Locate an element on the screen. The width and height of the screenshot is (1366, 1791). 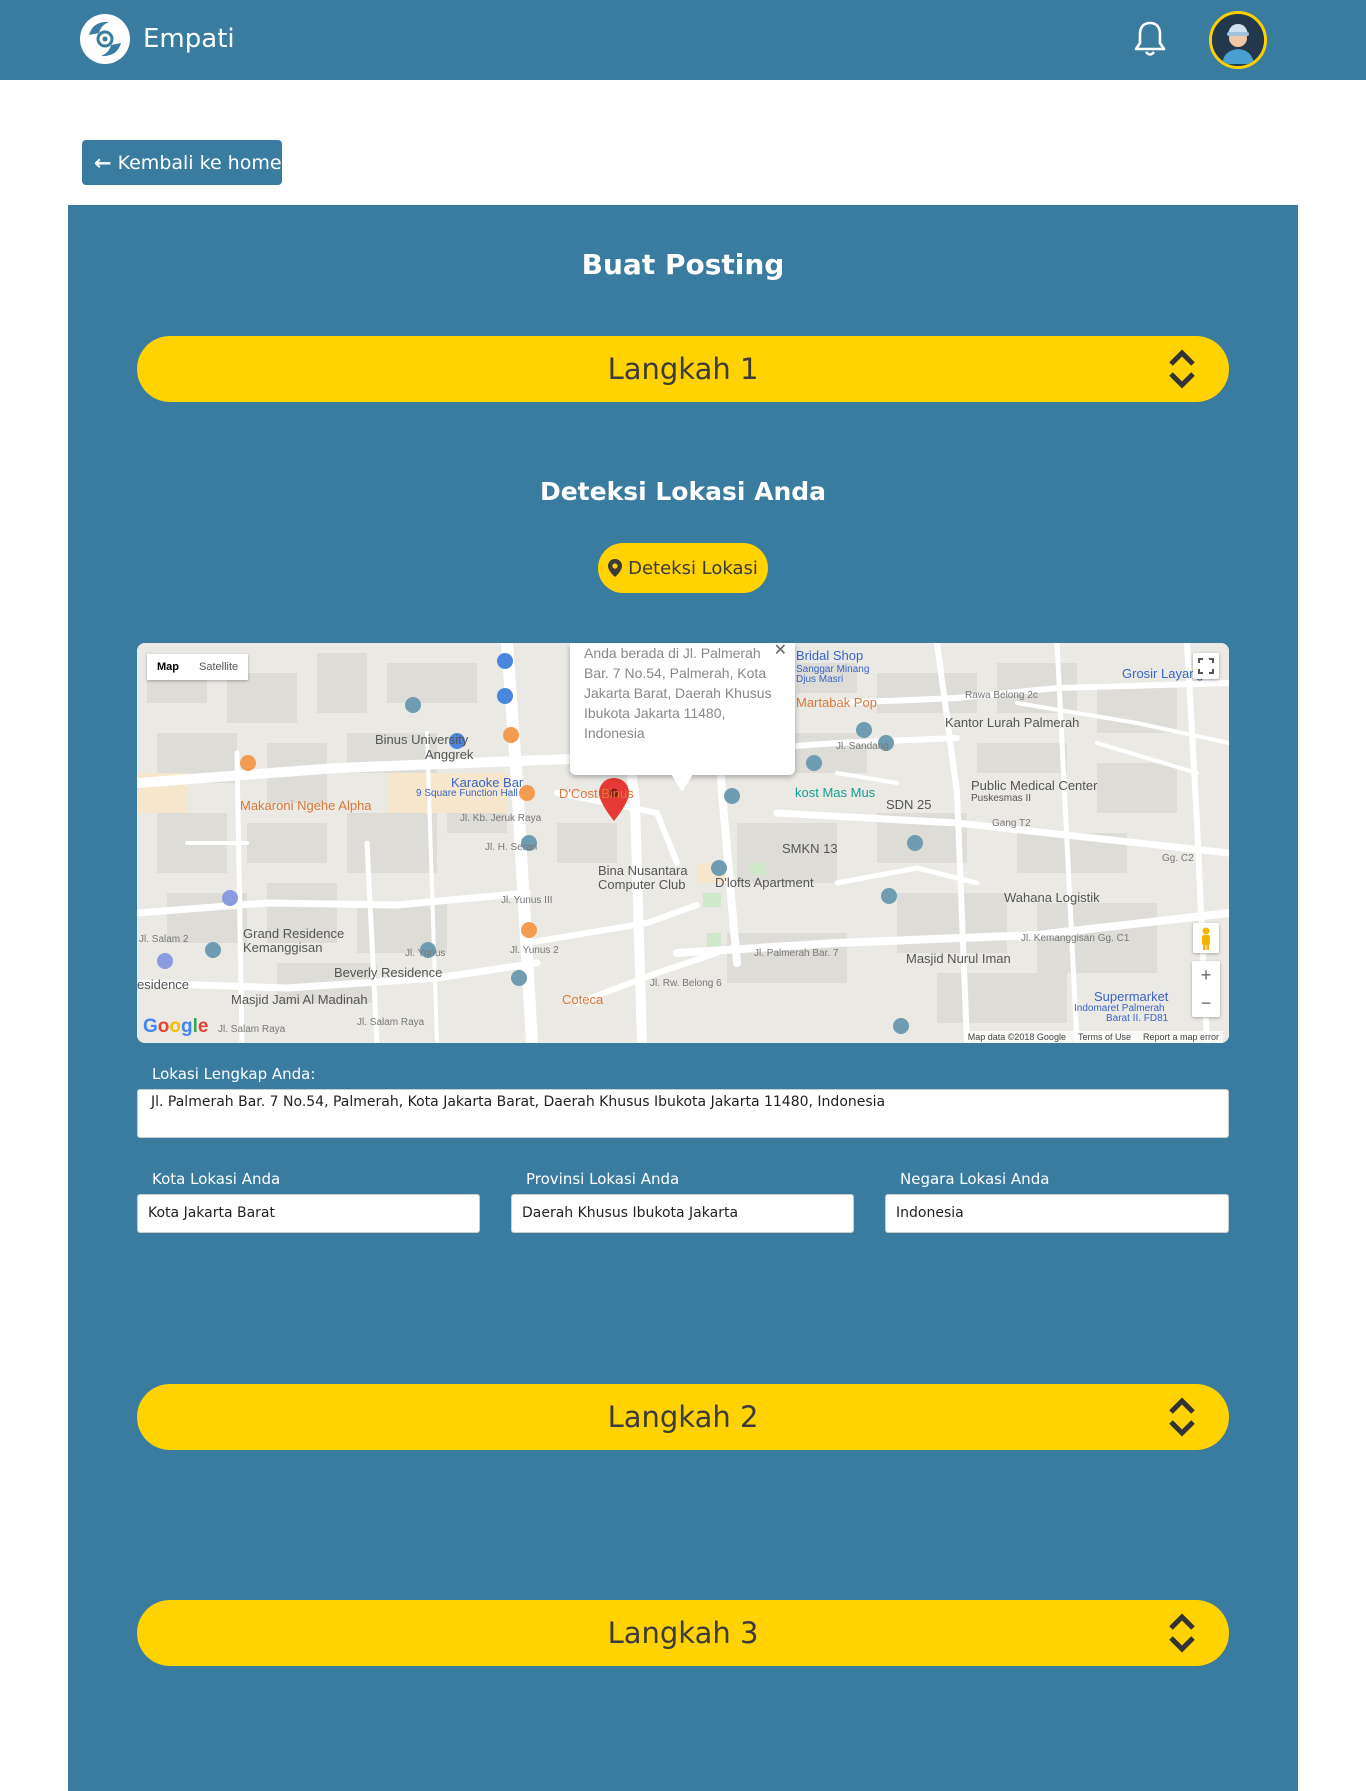
map-label: Computer Club is located at coordinates (642, 884).